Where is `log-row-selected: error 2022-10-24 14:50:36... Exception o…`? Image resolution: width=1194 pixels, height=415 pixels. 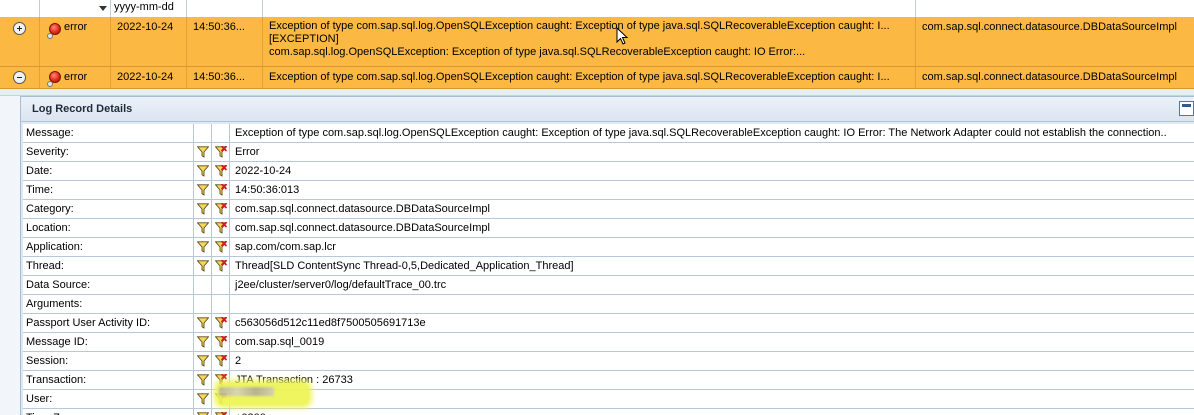
log-row-selected: error 2022-10-24 14:50:36... Exception o… is located at coordinates (597, 42).